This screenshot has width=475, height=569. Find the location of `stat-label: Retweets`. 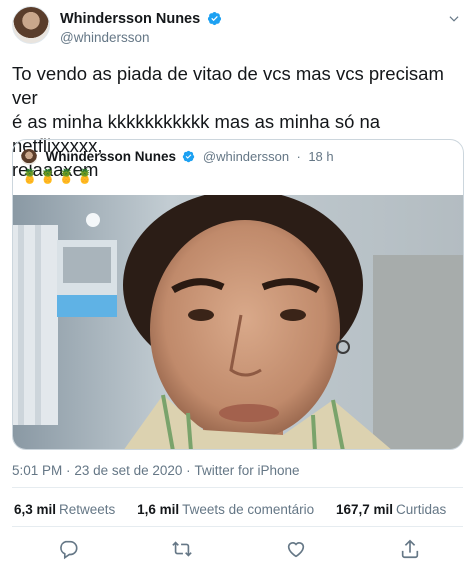

stat-label: Retweets is located at coordinates (87, 509).